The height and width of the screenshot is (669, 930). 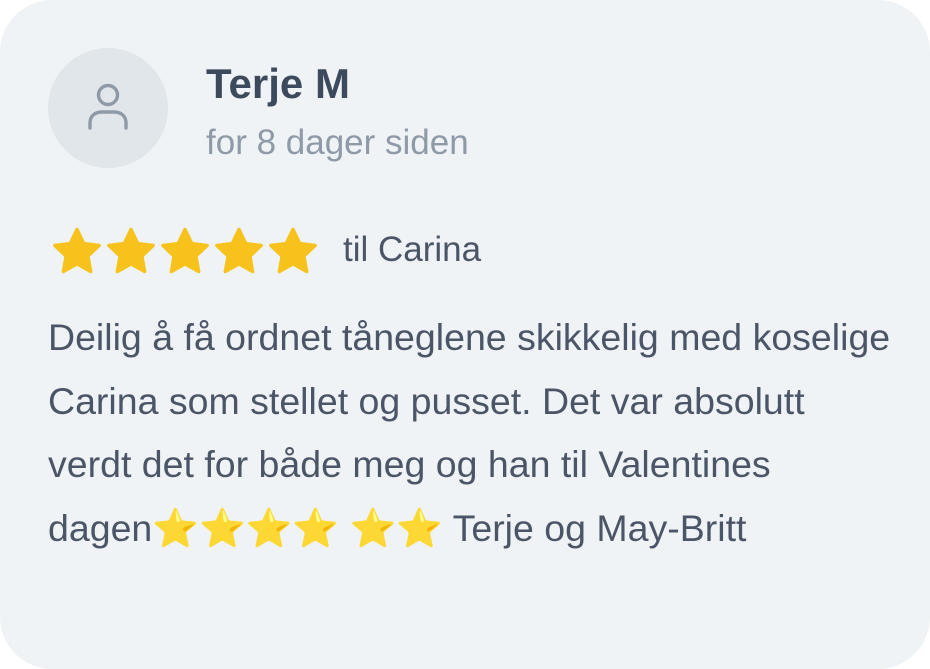 I want to click on avatar, so click(x=108, y=108).